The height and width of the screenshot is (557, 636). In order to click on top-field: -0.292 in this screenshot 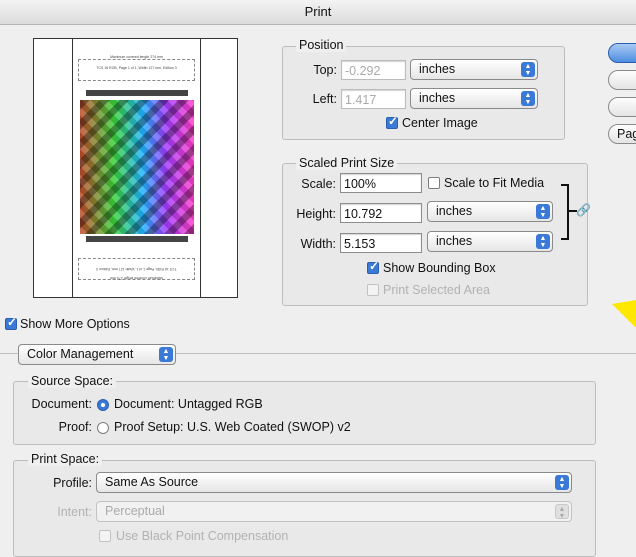, I will do `click(373, 70)`.